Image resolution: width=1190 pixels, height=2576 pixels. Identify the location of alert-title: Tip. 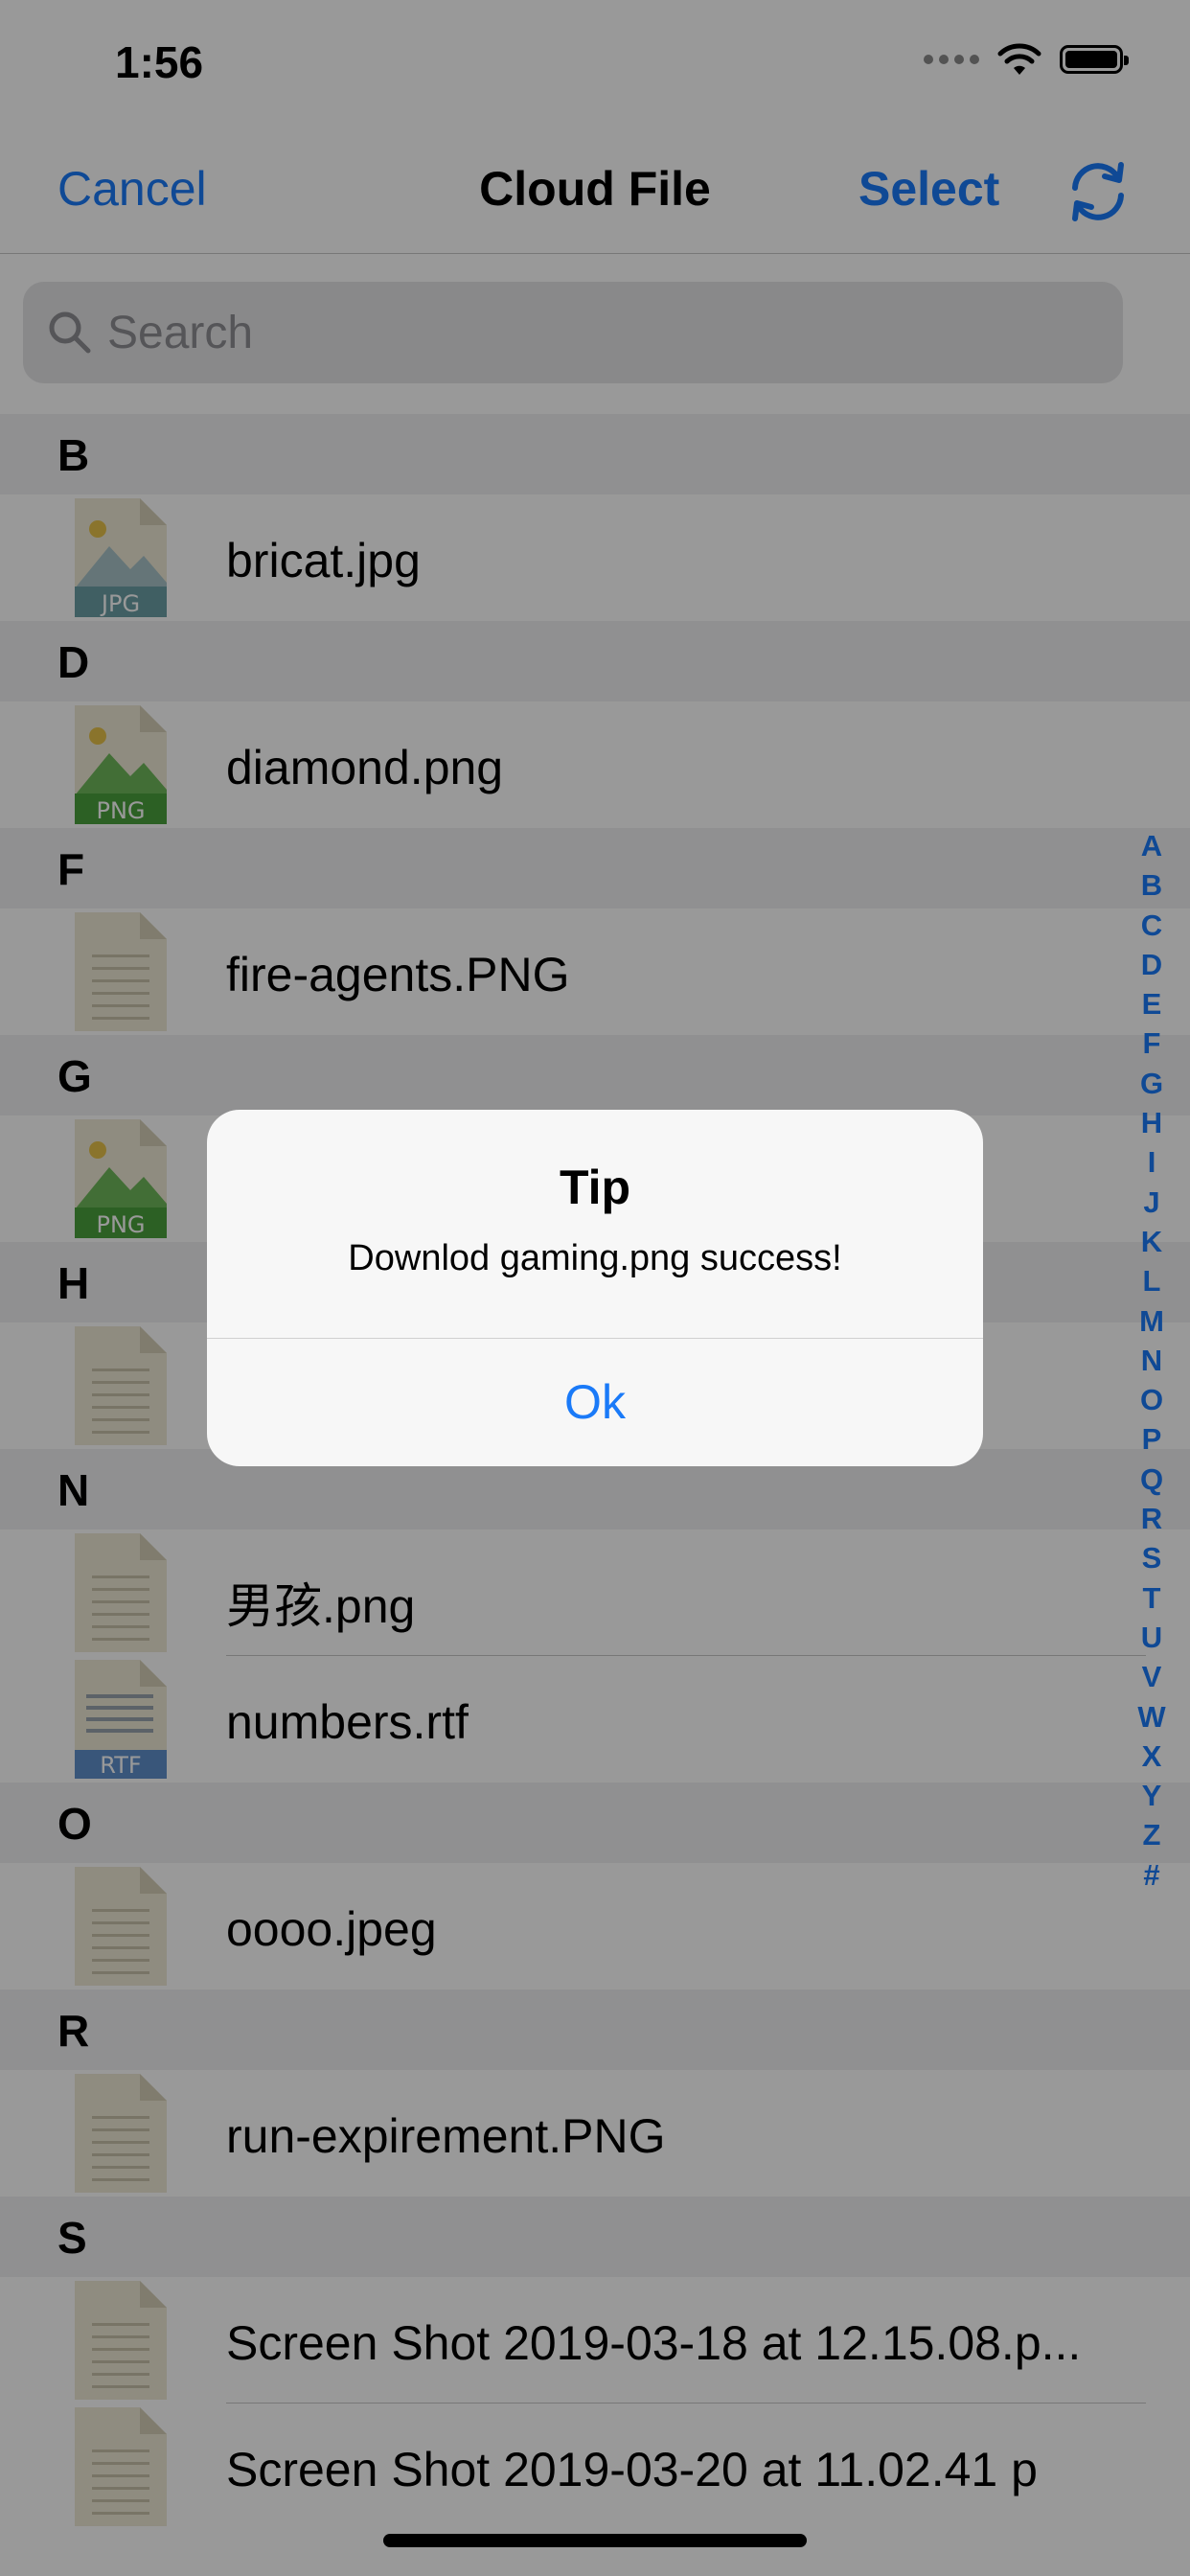
(595, 1187).